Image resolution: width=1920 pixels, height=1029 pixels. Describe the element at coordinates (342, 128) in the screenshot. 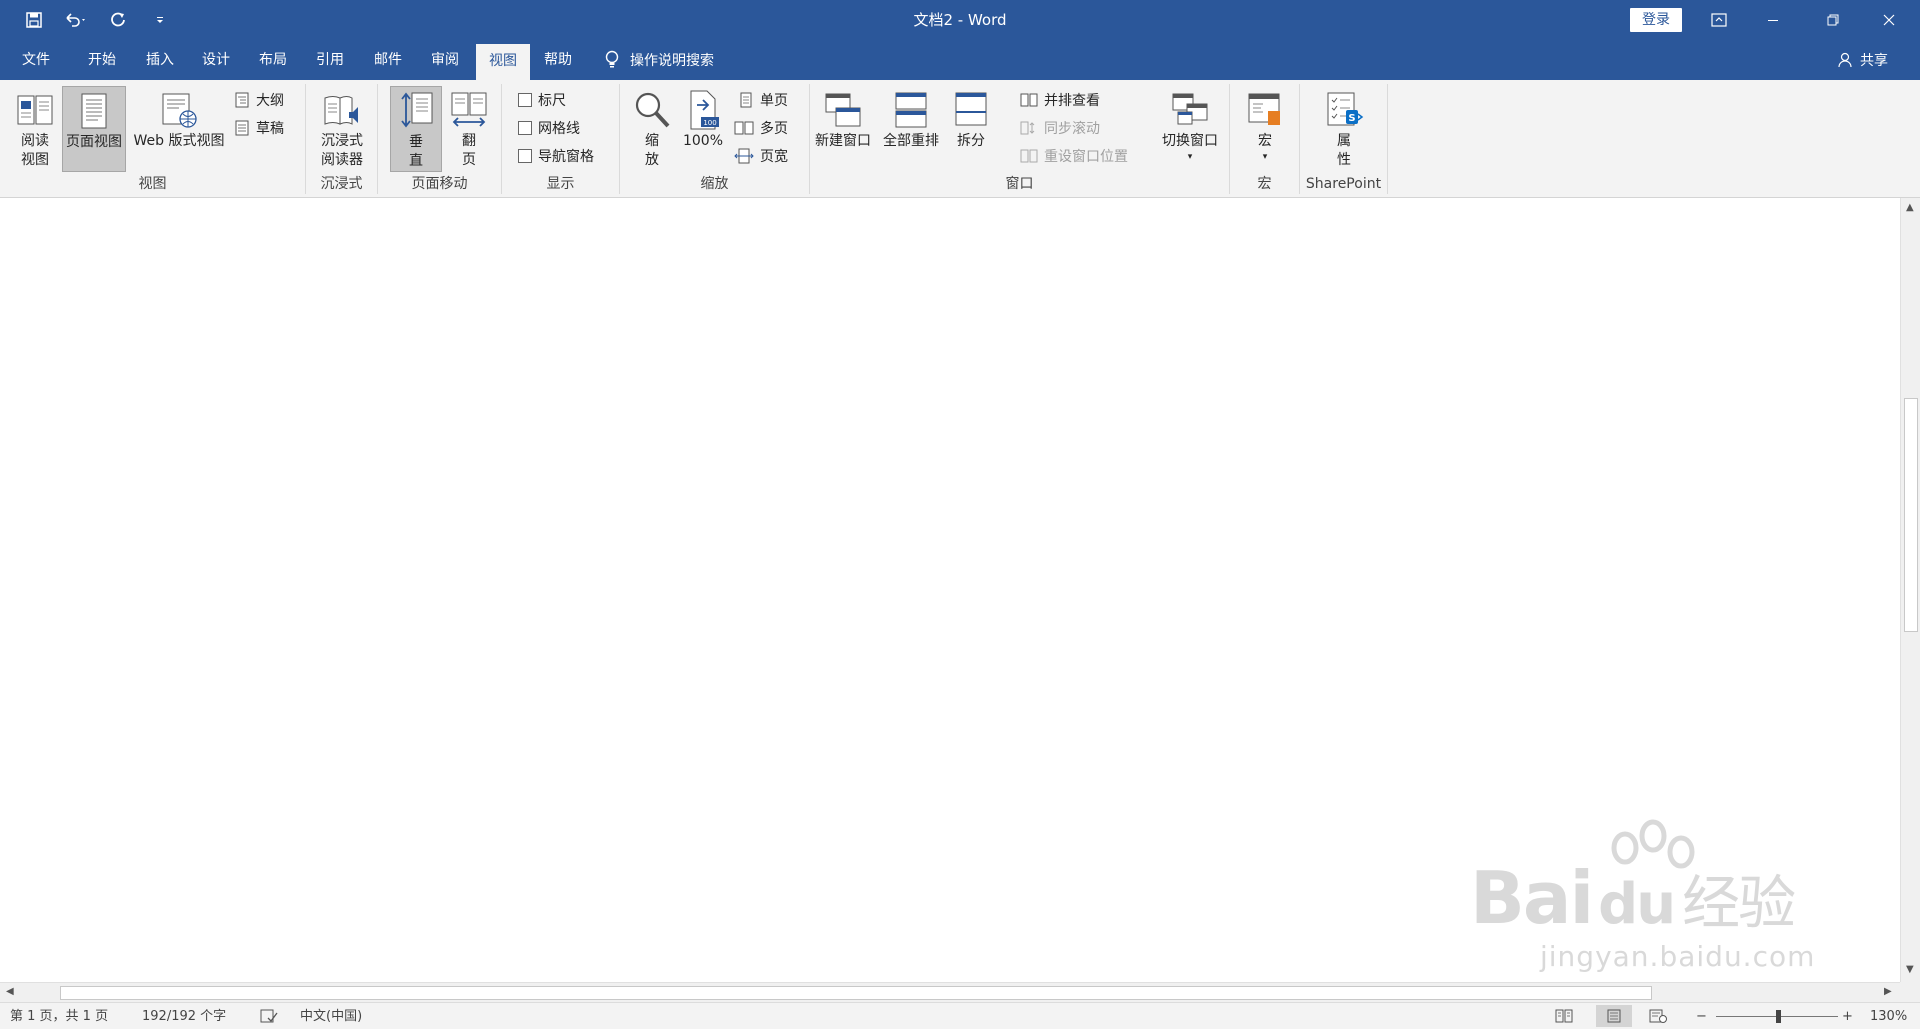

I see `immersive-reader-button: 沉浸式 阅读器` at that location.